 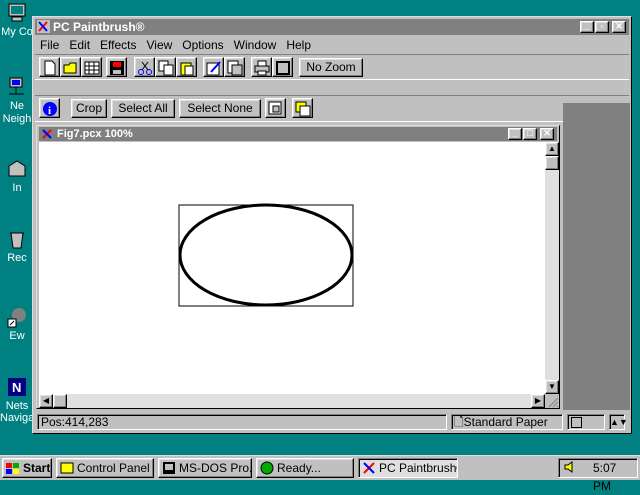 I want to click on cut-button, so click(x=144, y=67).